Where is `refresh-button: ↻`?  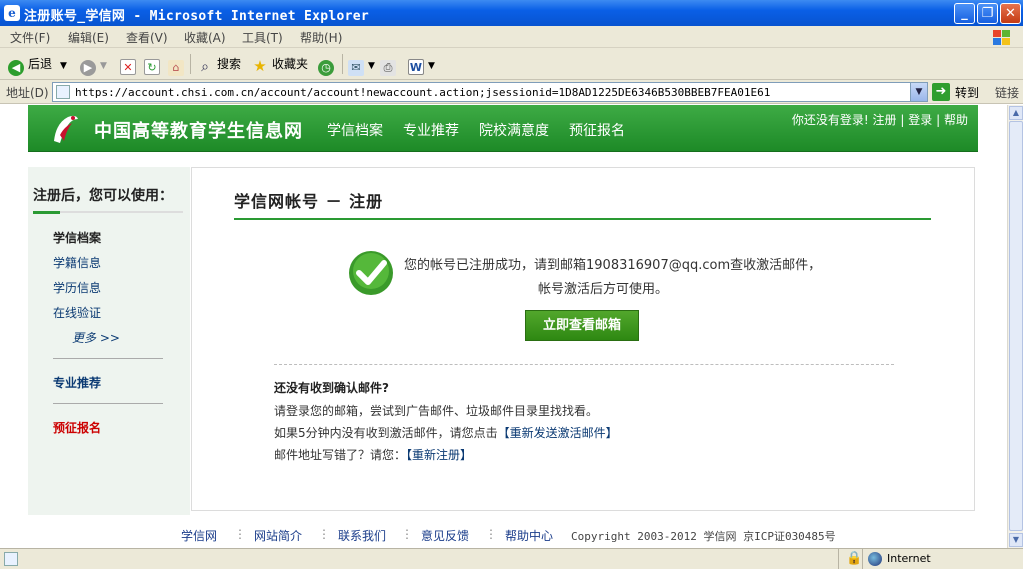
refresh-button: ↻ is located at coordinates (154, 64).